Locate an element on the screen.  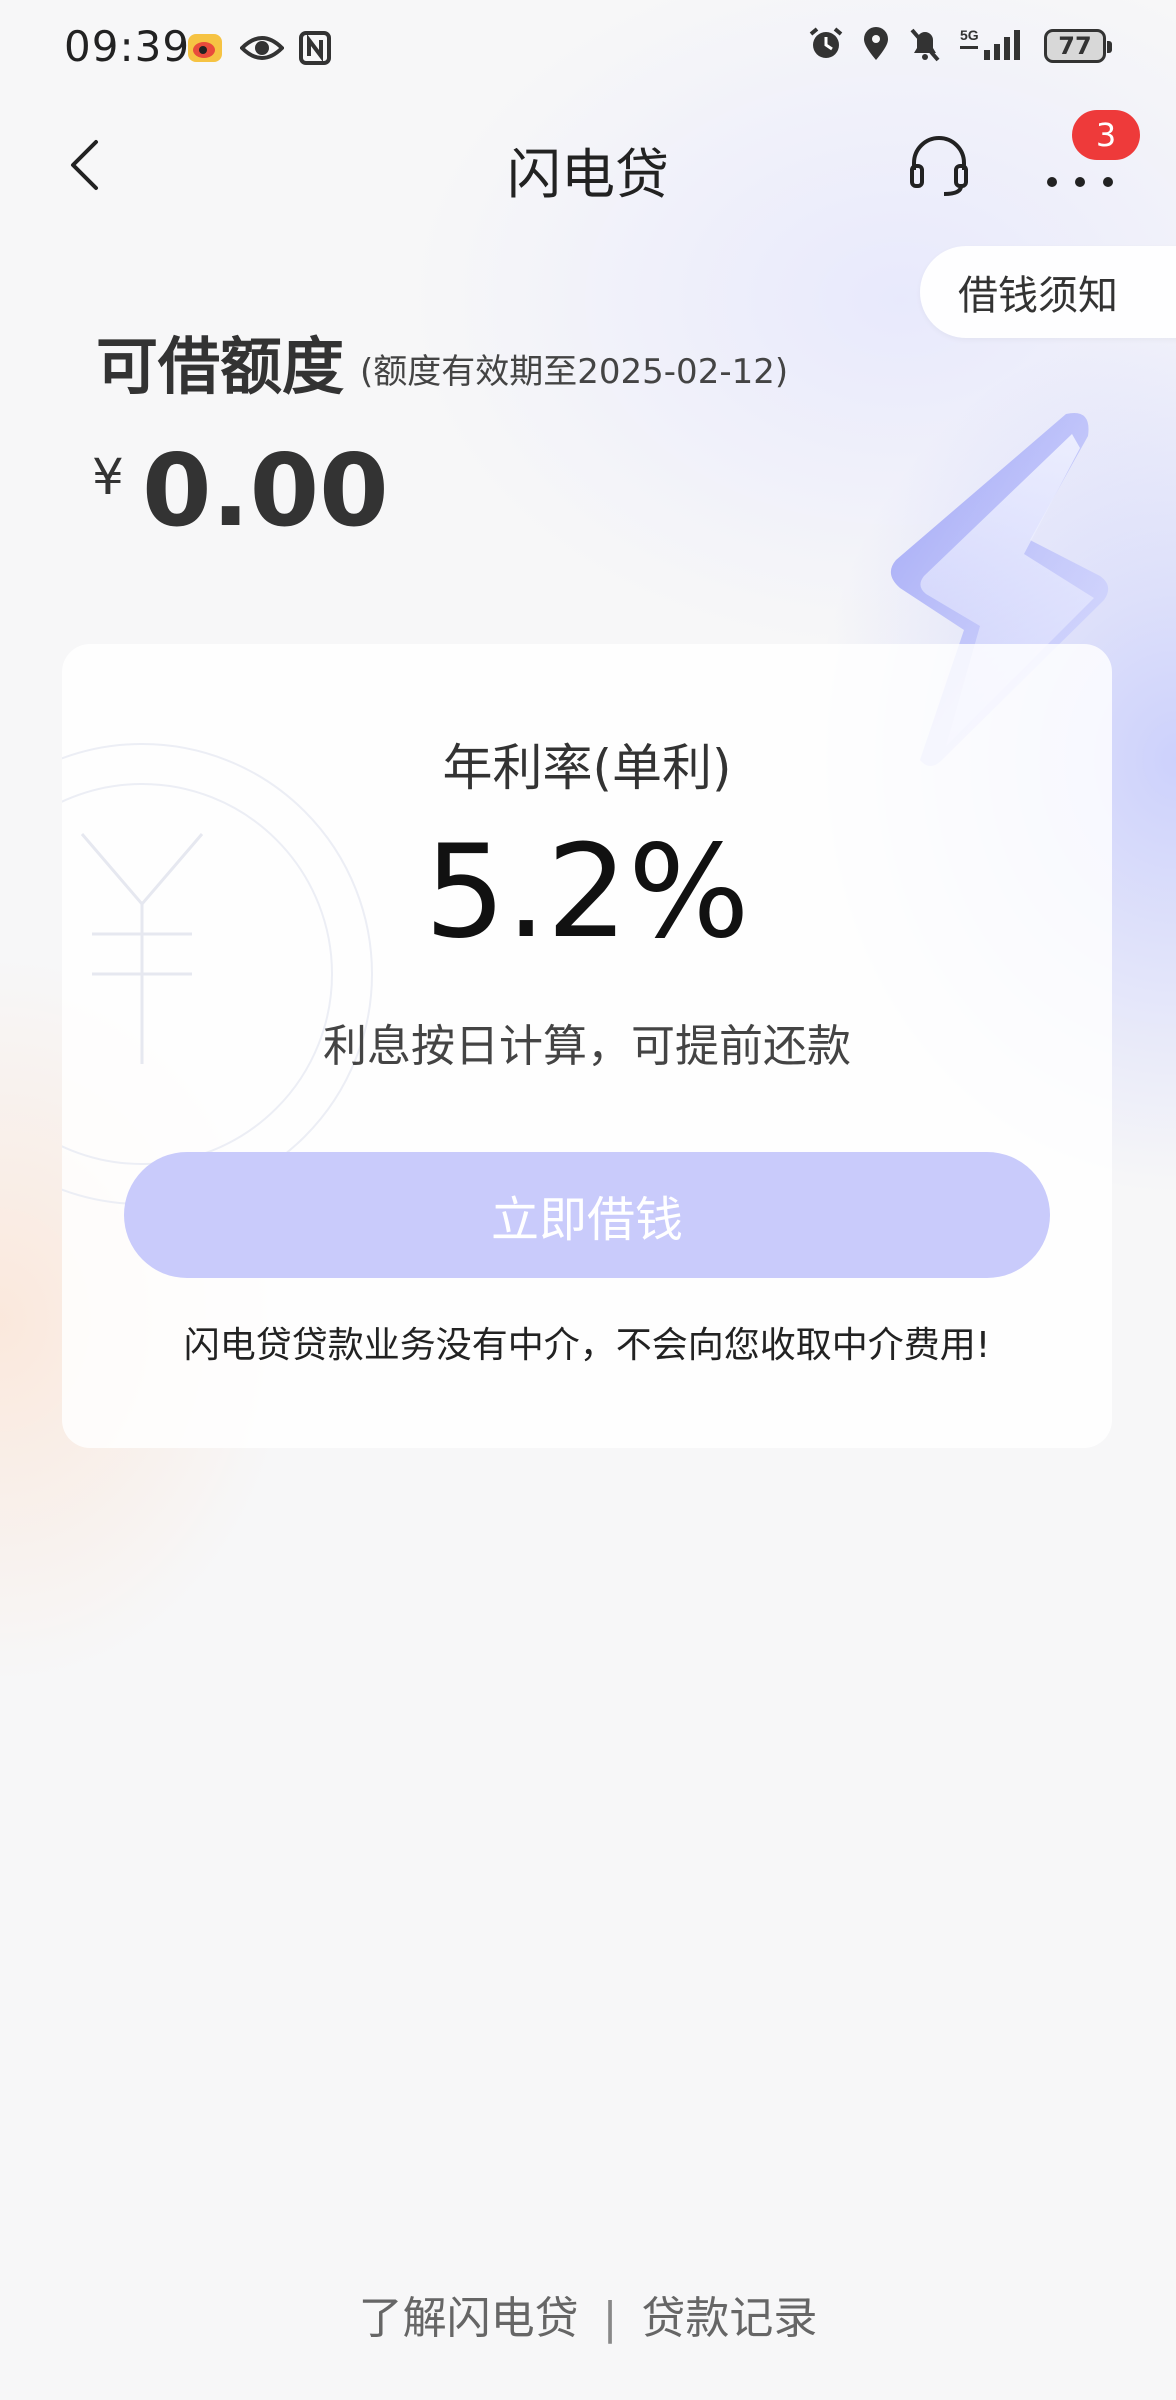
currency-symbol: ¥ is located at coordinates (108, 477).